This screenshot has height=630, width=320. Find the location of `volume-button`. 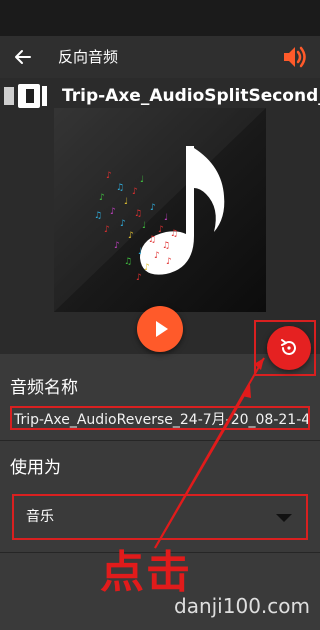

volume-button is located at coordinates (295, 57).